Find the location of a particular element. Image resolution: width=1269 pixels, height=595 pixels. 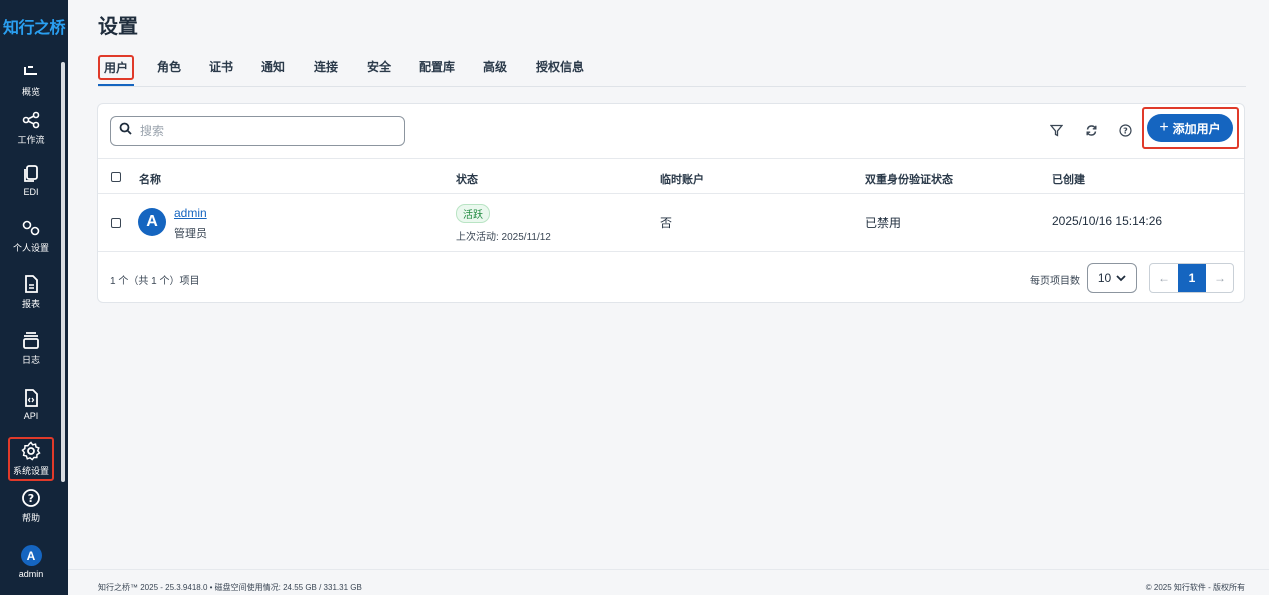

tab-config-repo: 配置库 is located at coordinates (437, 66).